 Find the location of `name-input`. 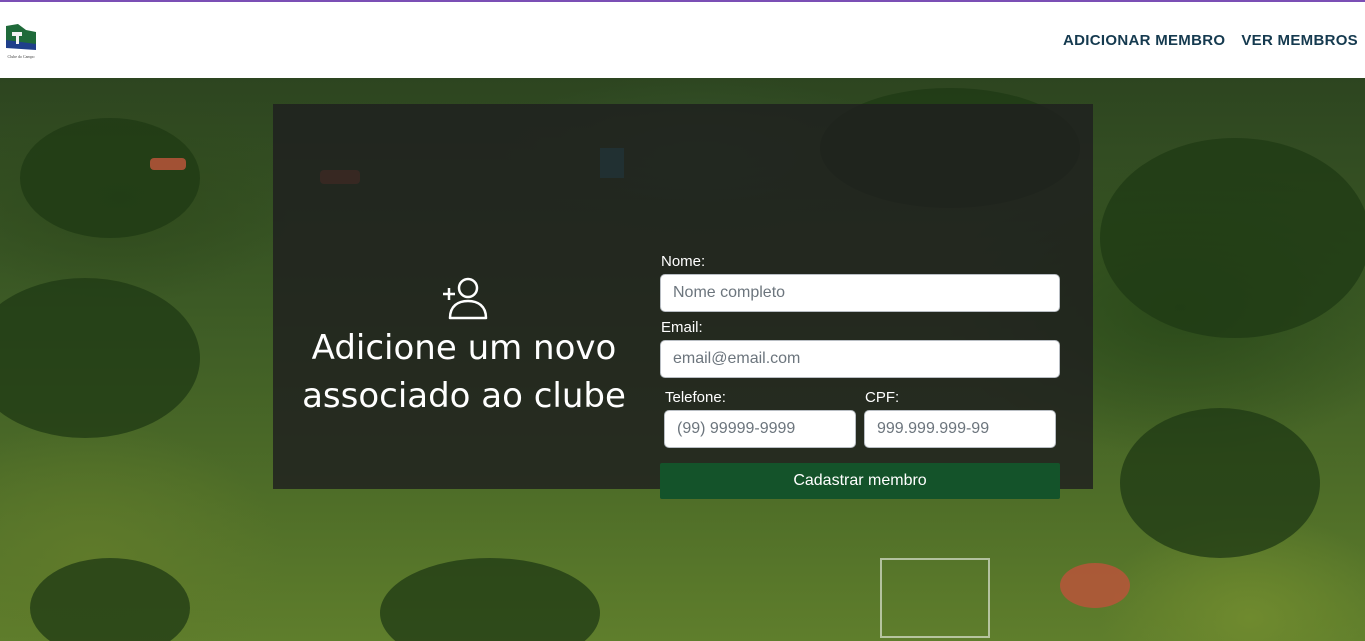

name-input is located at coordinates (860, 293).